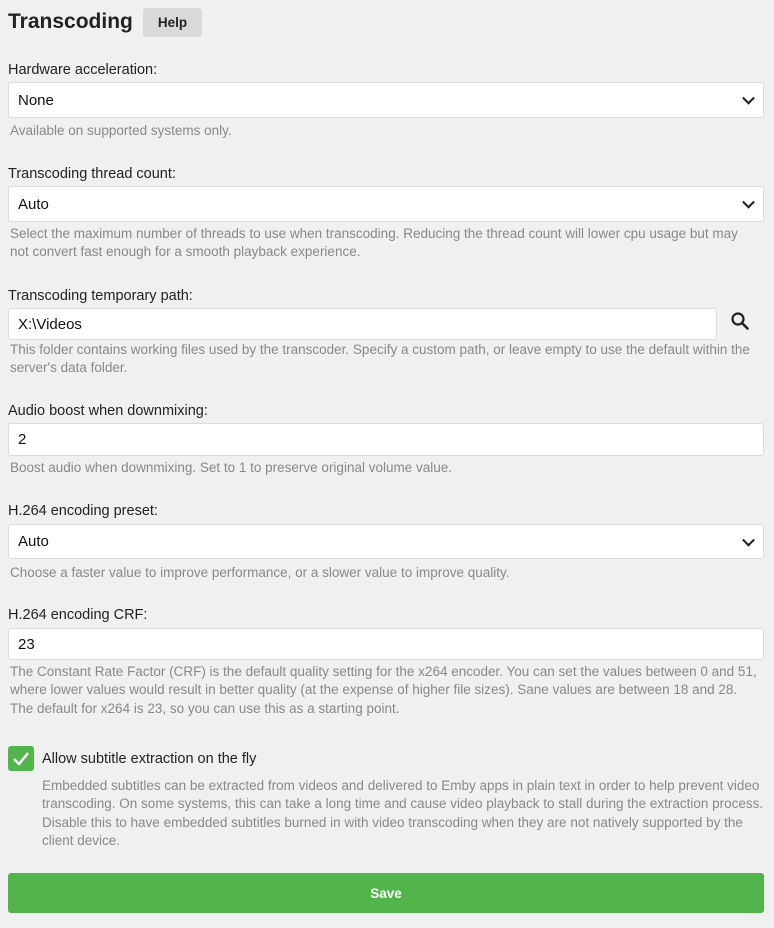  I want to click on checkmark-icon, so click(21, 759).